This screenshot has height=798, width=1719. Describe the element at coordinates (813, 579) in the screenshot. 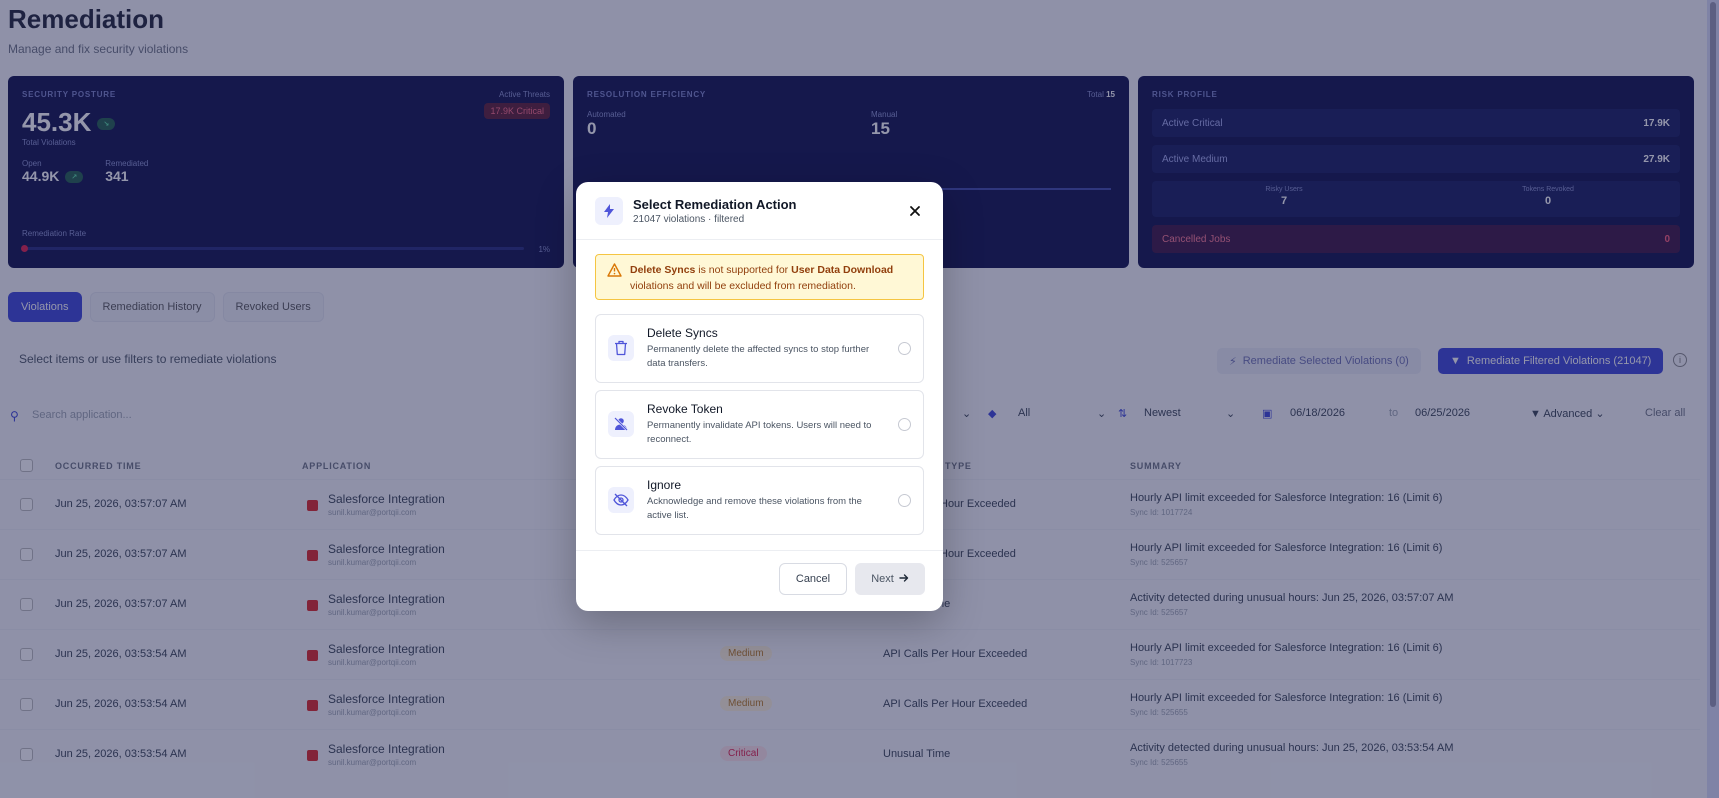

I see `cancel-button: Cancel` at that location.